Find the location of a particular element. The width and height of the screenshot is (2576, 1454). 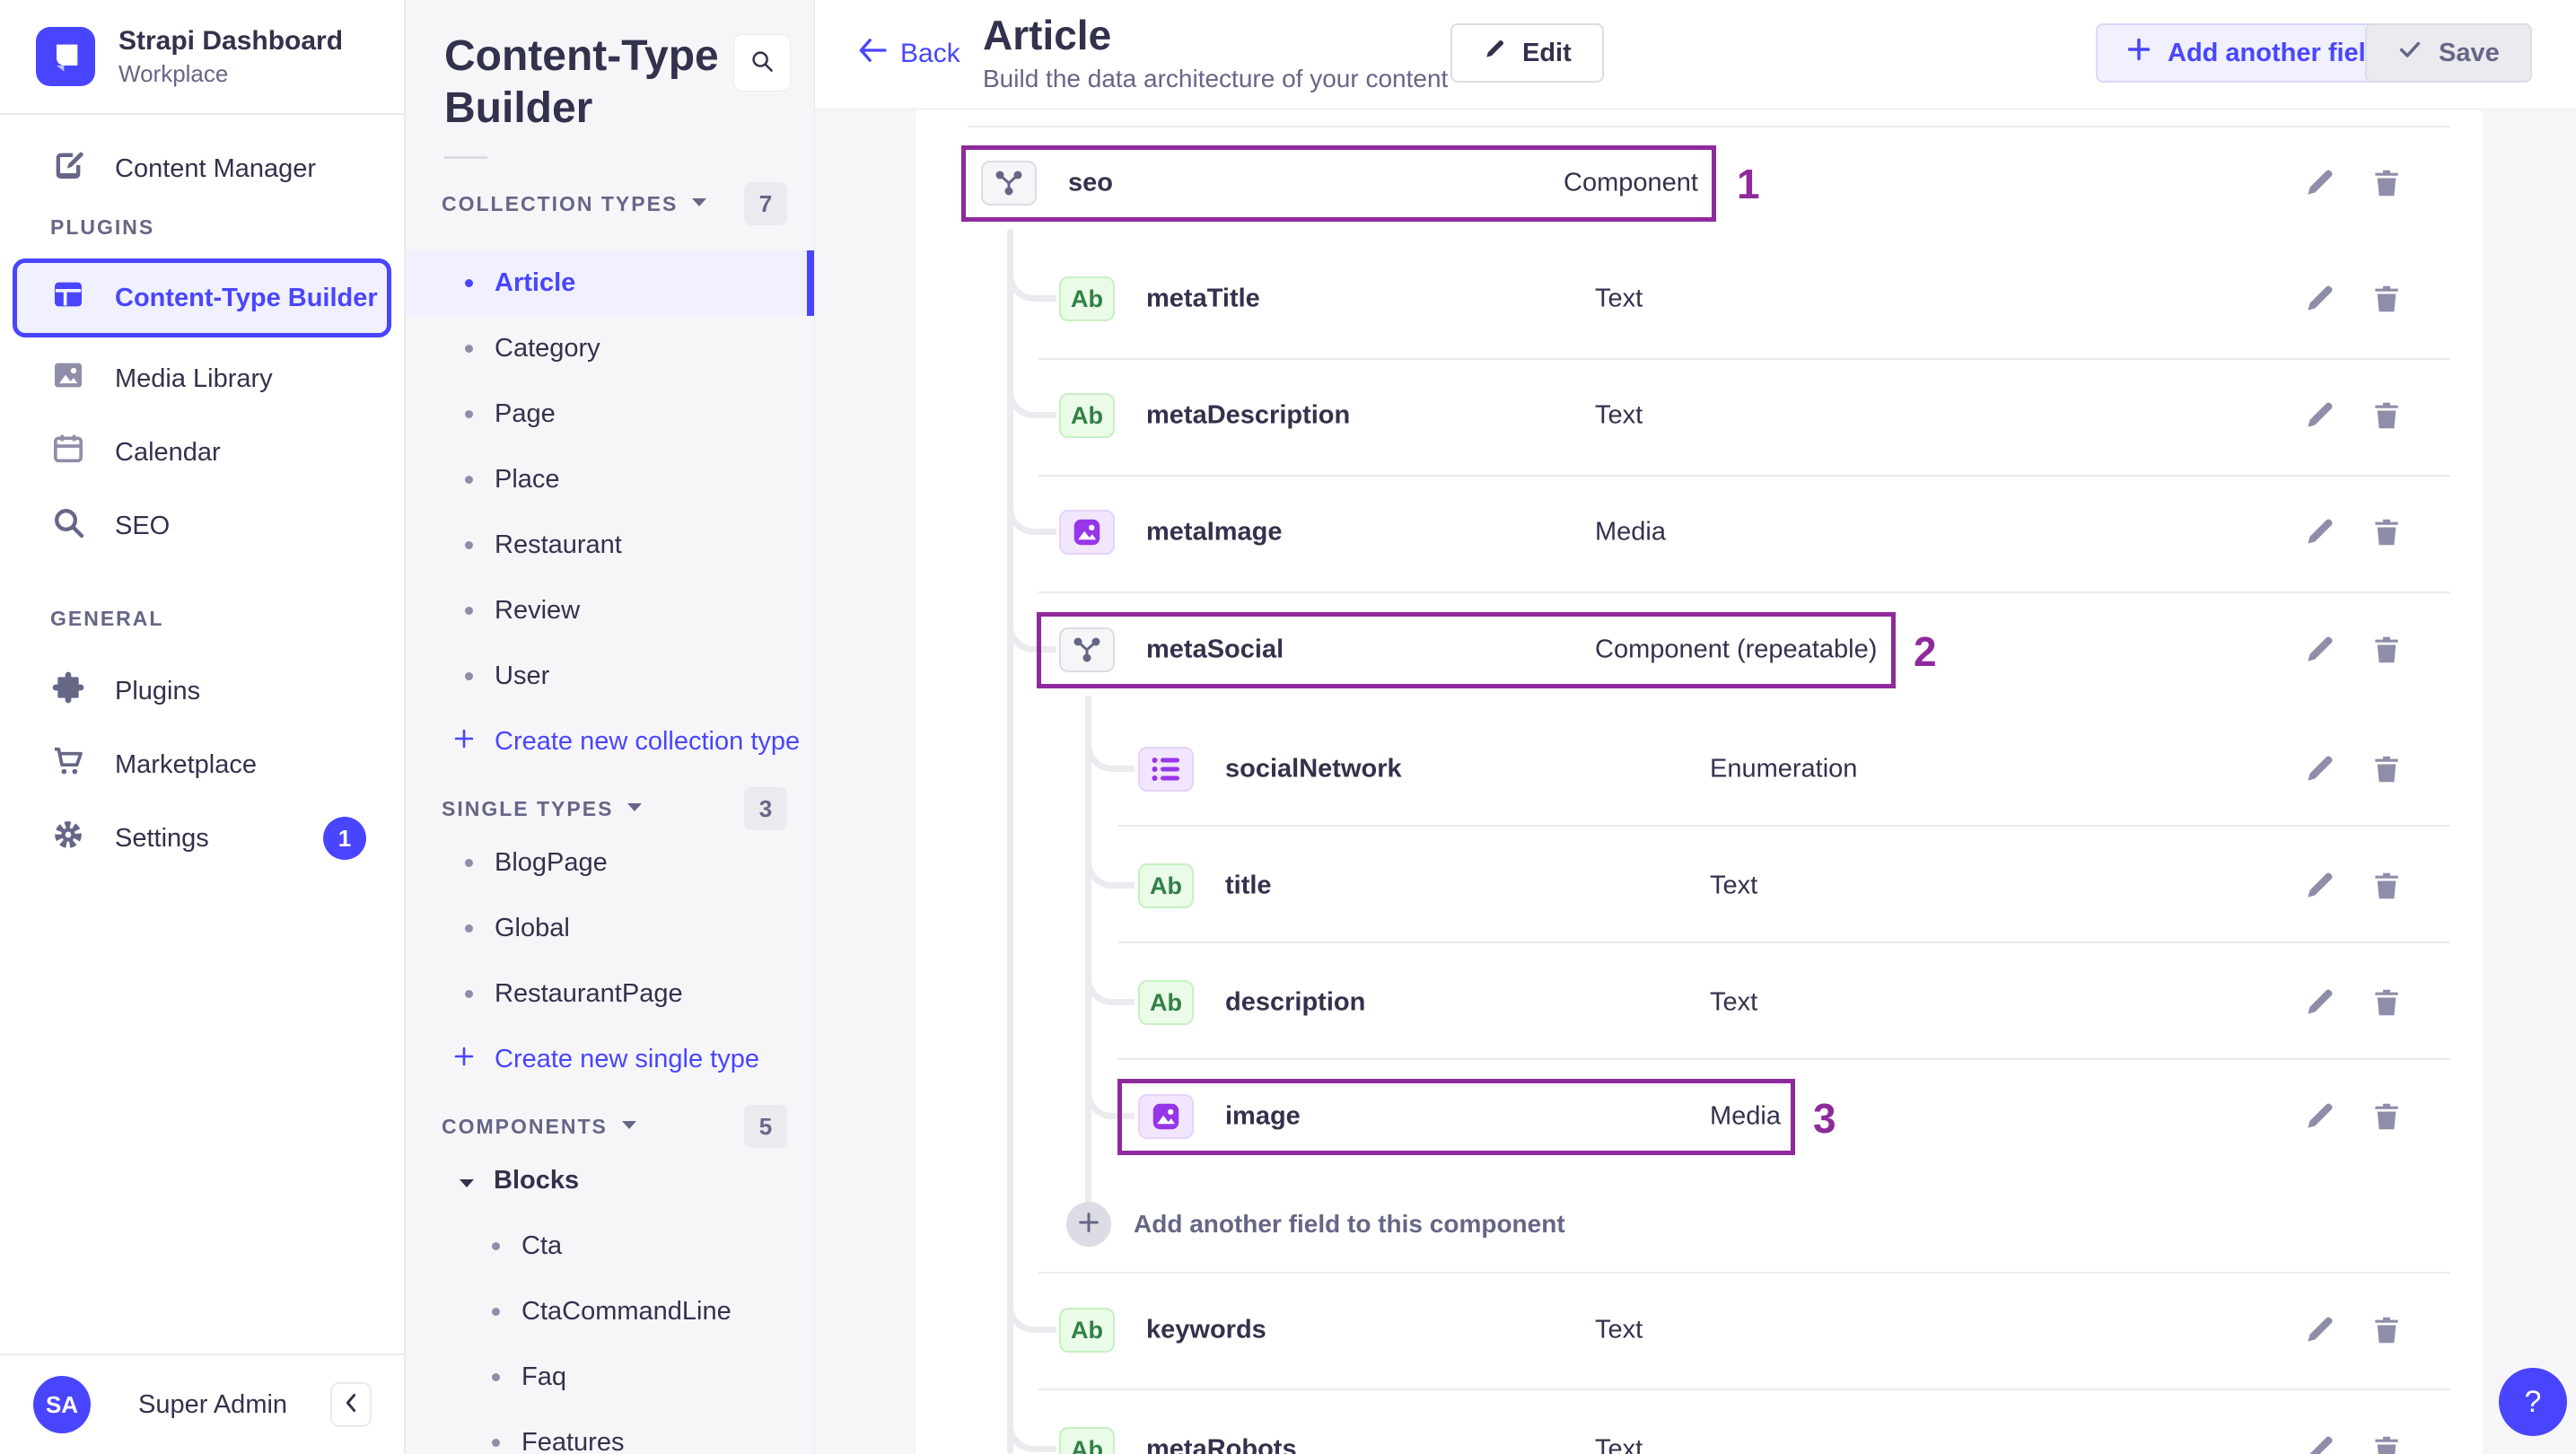

sidebar-item-global: Global is located at coordinates (610, 928).